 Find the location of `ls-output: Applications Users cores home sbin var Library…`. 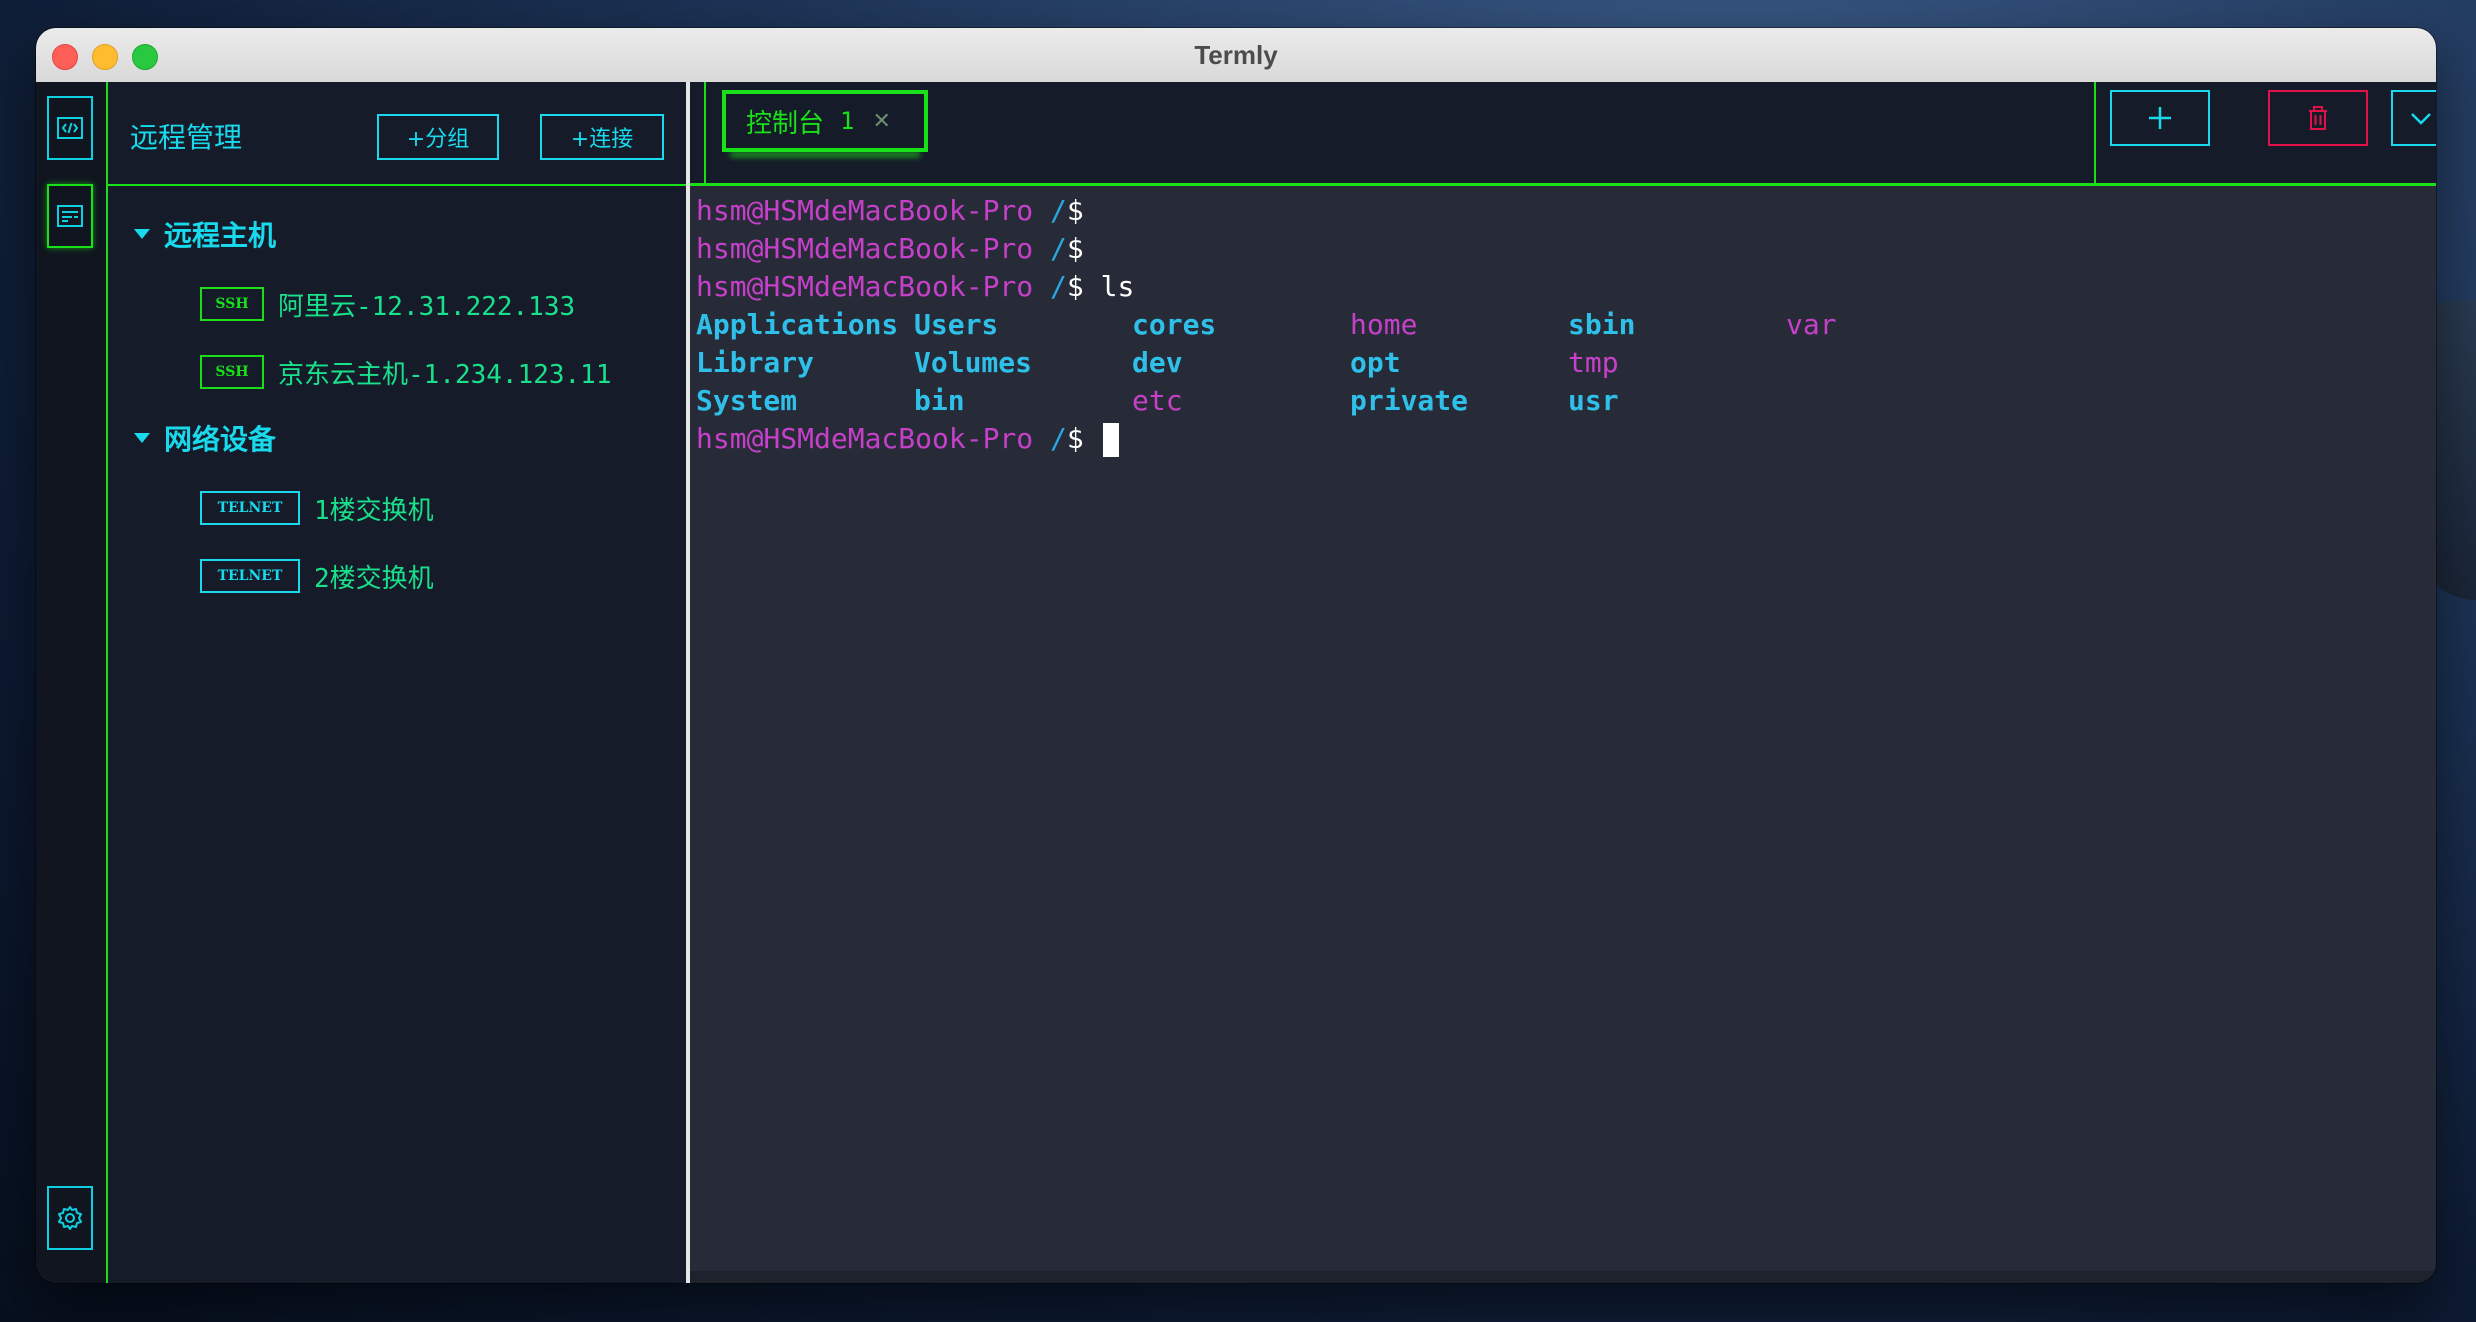

ls-output: Applications Users cores home sbin var Library… is located at coordinates (1566, 363).